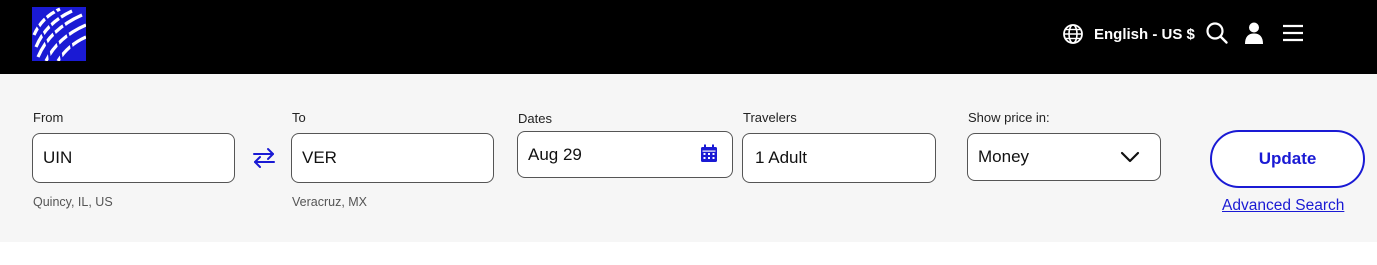  Describe the element at coordinates (299, 117) in the screenshot. I see `to-label: To` at that location.